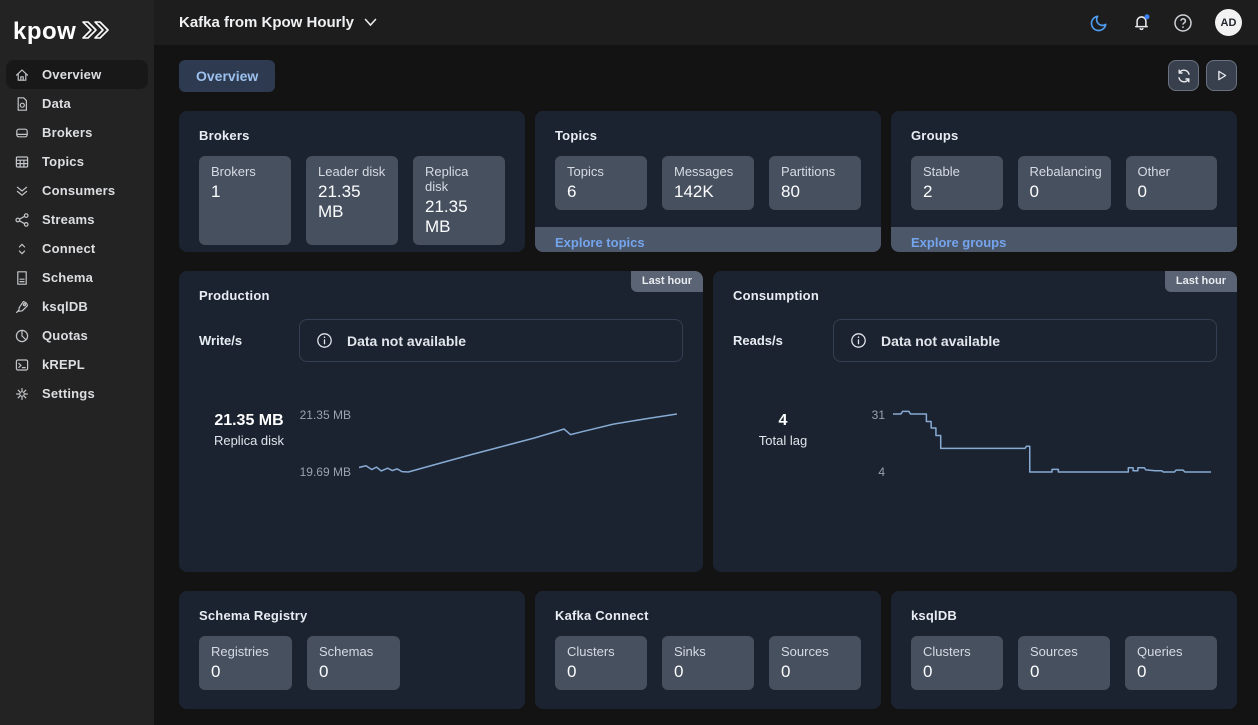 This screenshot has height=725, width=1258. I want to click on home-icon, so click(22, 75).